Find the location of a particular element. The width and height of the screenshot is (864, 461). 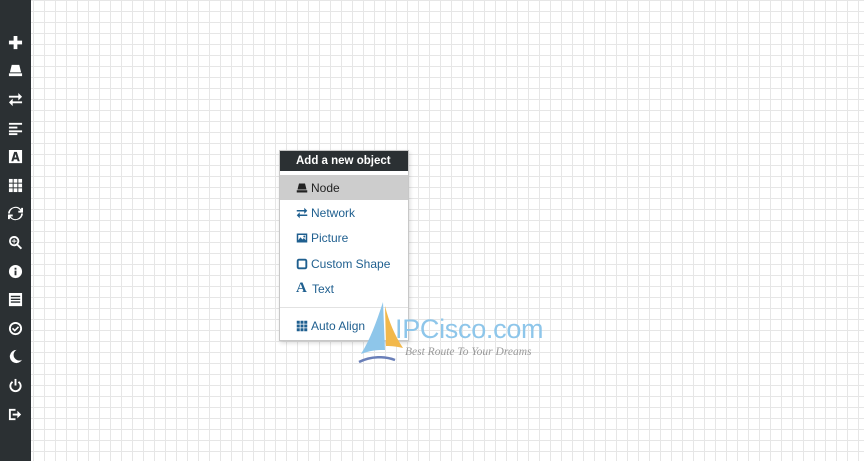

menu-item-network: Network is located at coordinates (344, 212).